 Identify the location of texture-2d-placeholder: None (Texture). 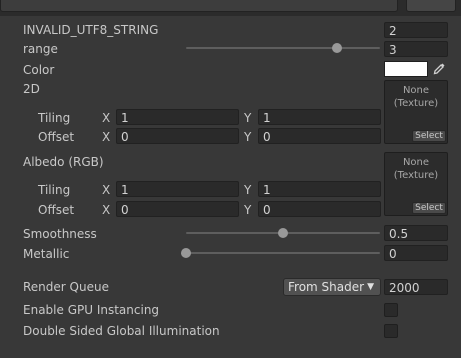
(416, 97).